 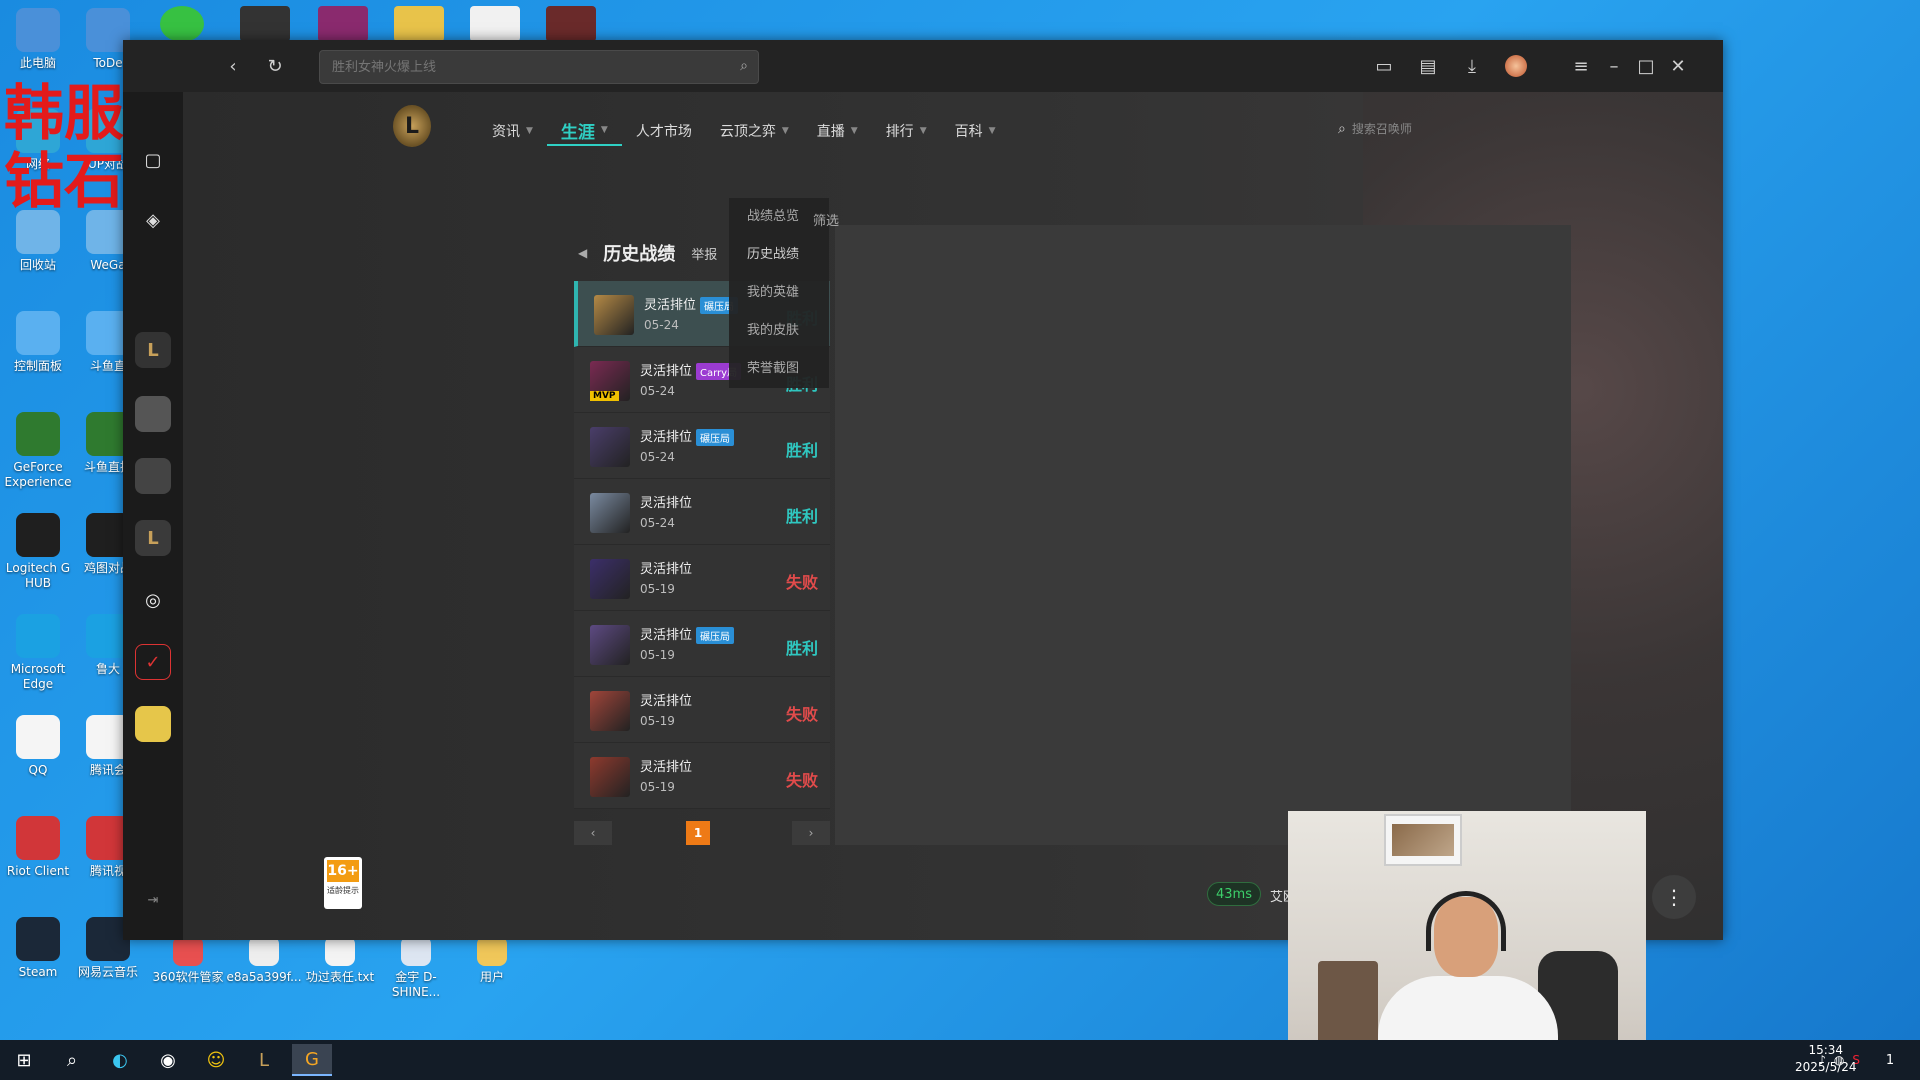 What do you see at coordinates (1428, 66) in the screenshot?
I see `message-icon: ▤` at bounding box center [1428, 66].